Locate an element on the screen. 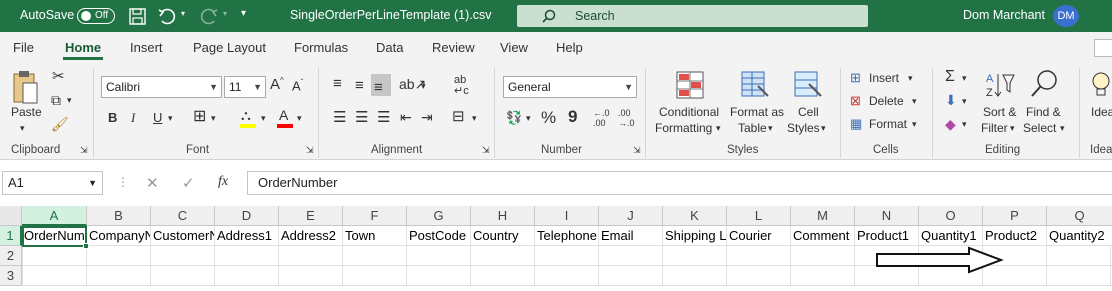 The image size is (1112, 291). align-middle-icon: ≡ is located at coordinates (359, 85).